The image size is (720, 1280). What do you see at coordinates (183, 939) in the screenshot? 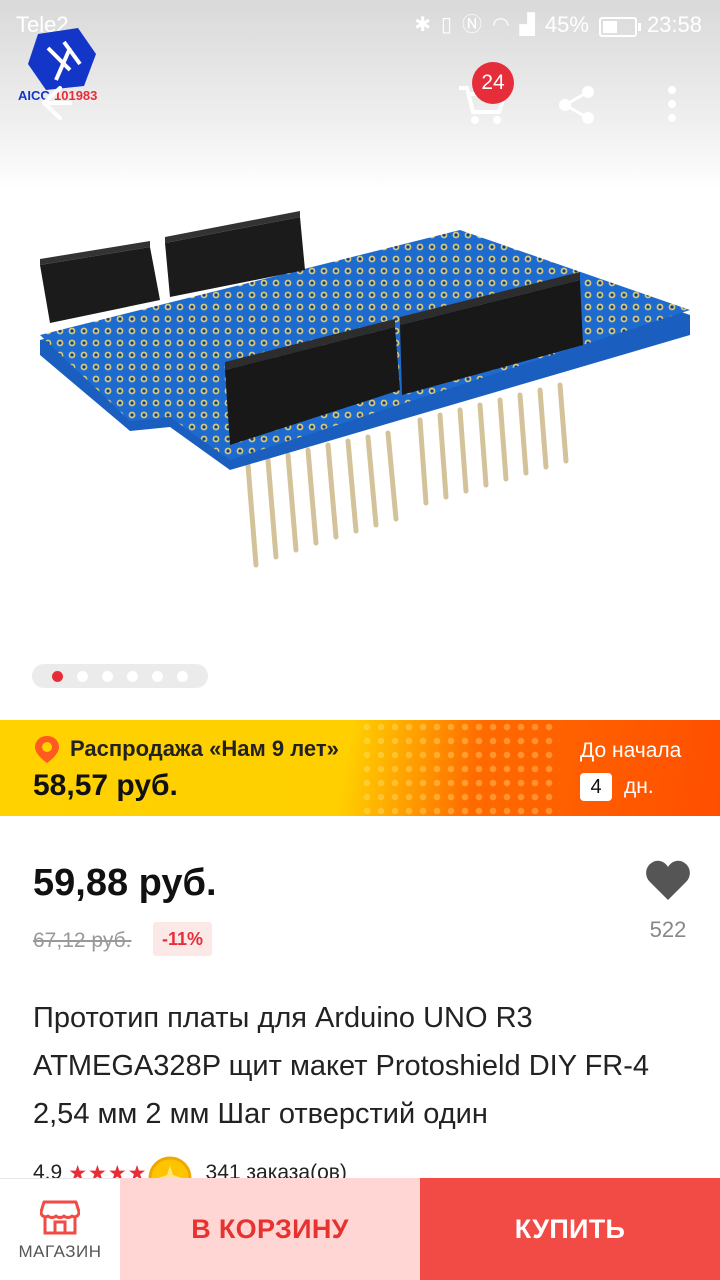
I see `discount-badge: -11%` at bounding box center [183, 939].